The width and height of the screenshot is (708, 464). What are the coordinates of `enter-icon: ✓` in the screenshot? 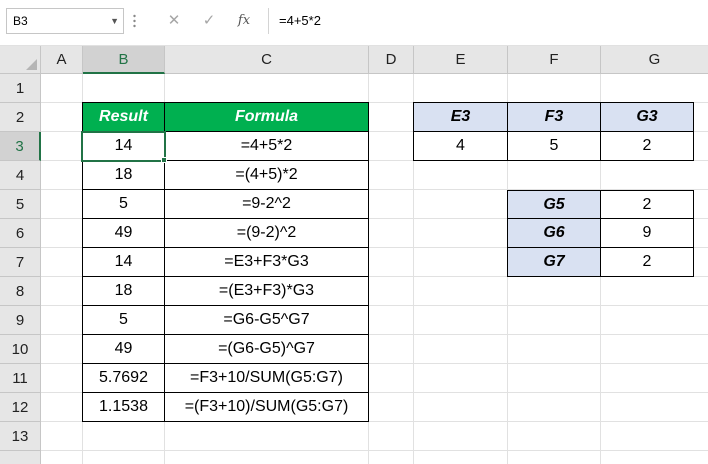 It's located at (209, 21).